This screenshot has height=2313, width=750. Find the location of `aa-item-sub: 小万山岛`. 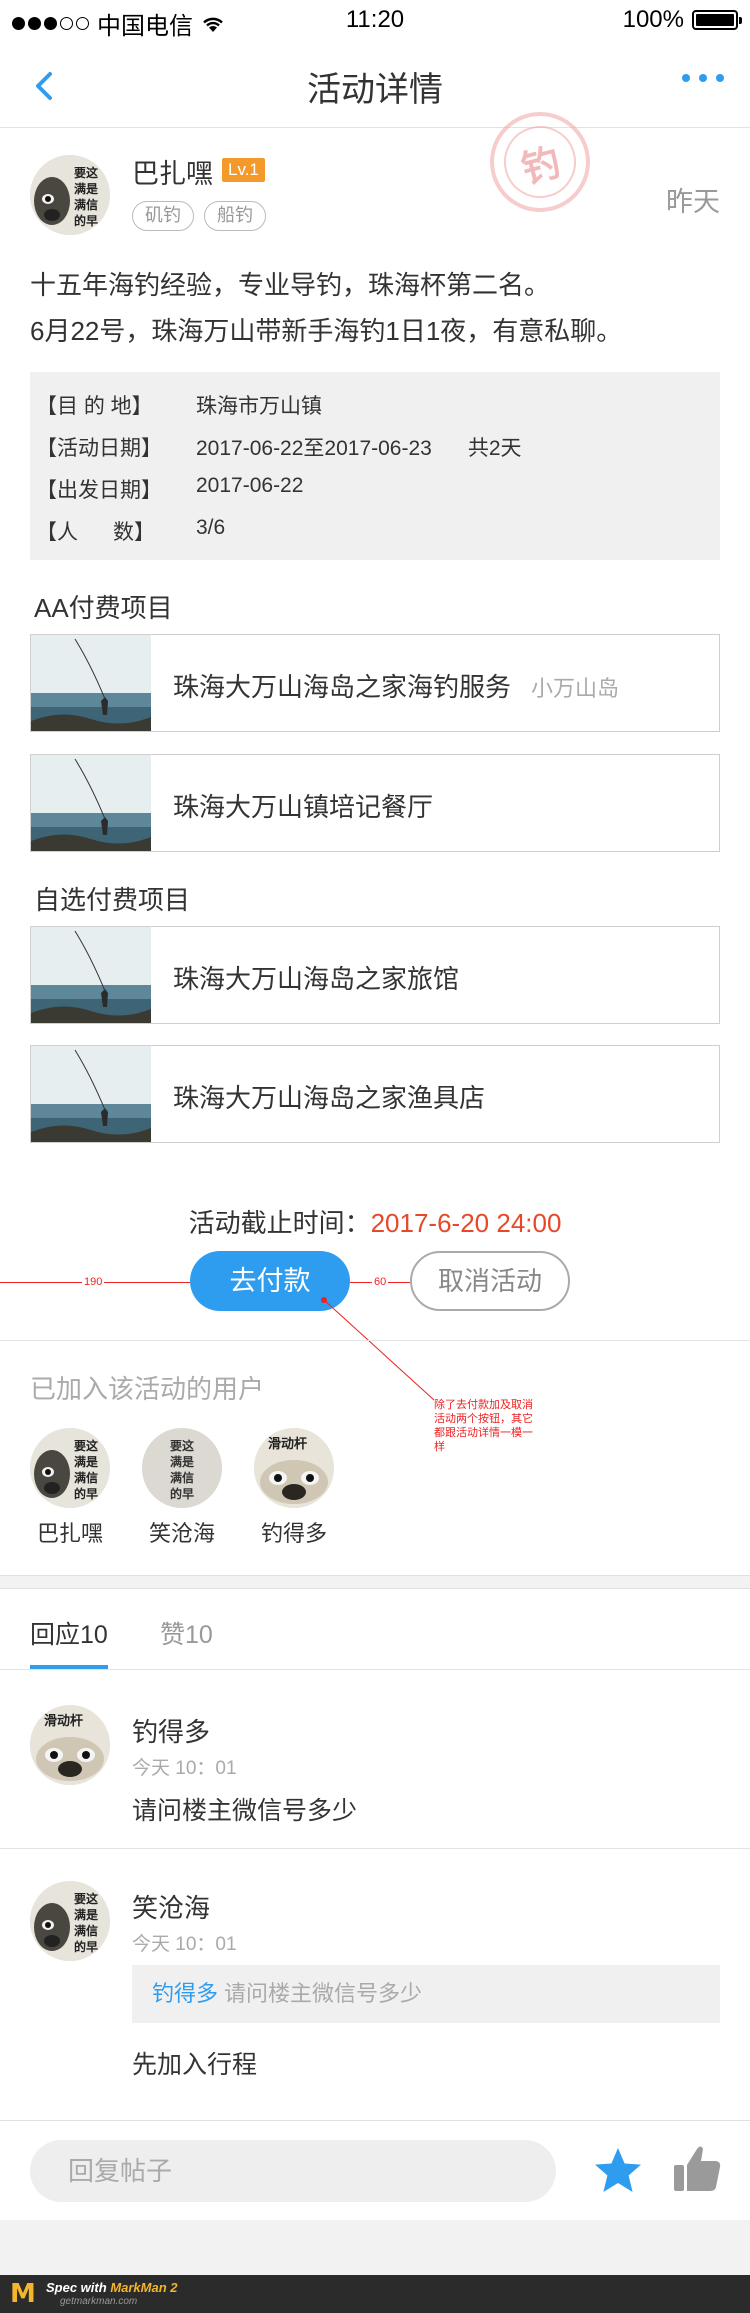

aa-item-sub: 小万山岛 is located at coordinates (575, 688).